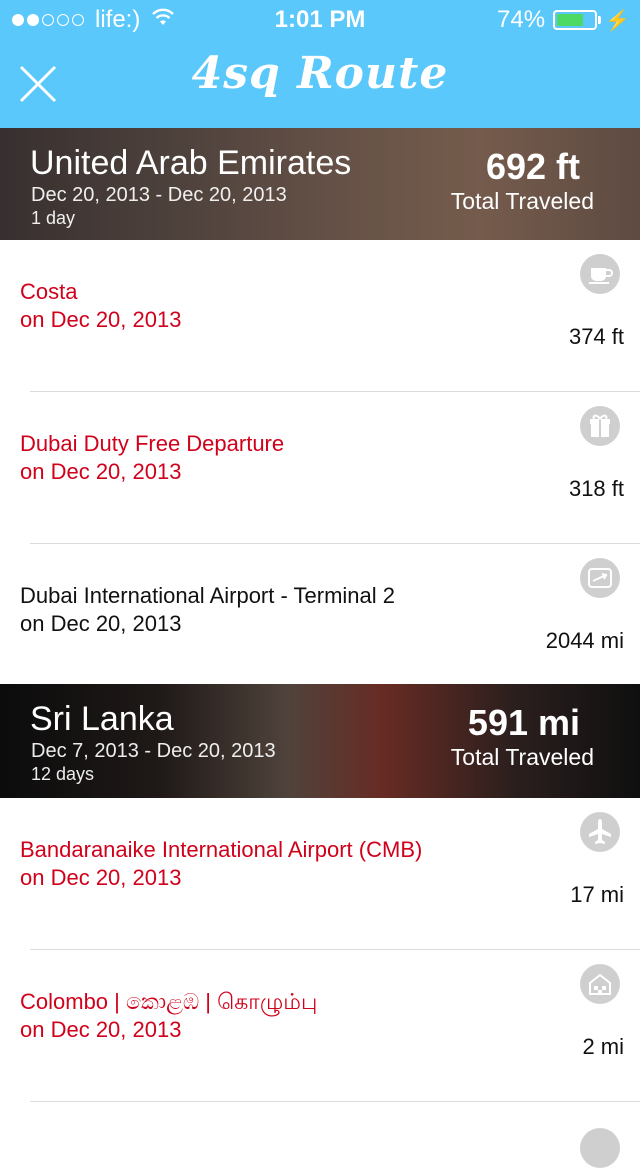 This screenshot has height=1168, width=640. Describe the element at coordinates (617, 20) in the screenshot. I see `charging-bolt-icon: ⚡` at that location.